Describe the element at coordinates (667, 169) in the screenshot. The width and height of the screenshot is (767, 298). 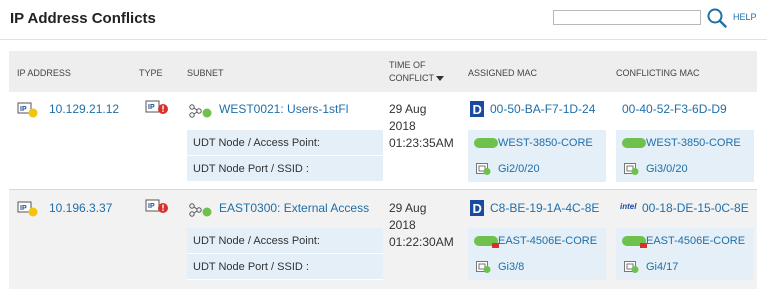
I see `conflicting-port-name: Gi3/0/20` at that location.